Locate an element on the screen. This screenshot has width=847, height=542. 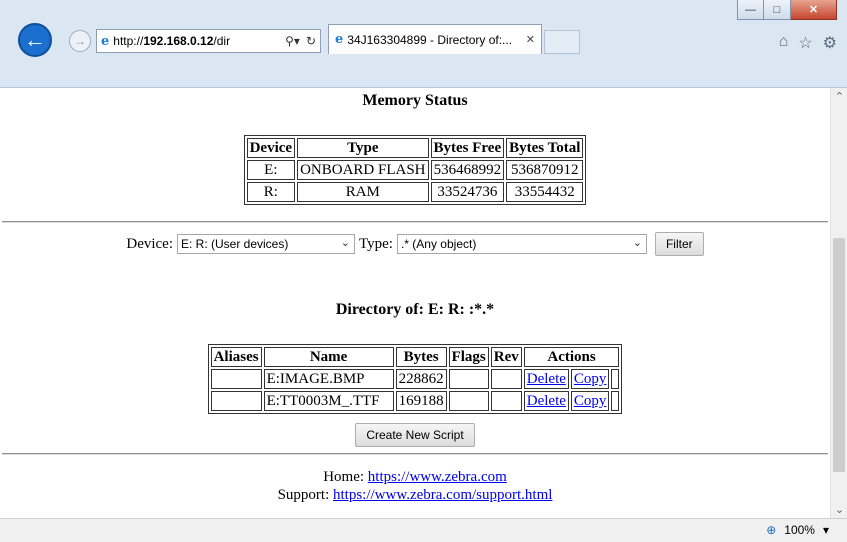
bytes-free-cell: 33524736 is located at coordinates (467, 192).